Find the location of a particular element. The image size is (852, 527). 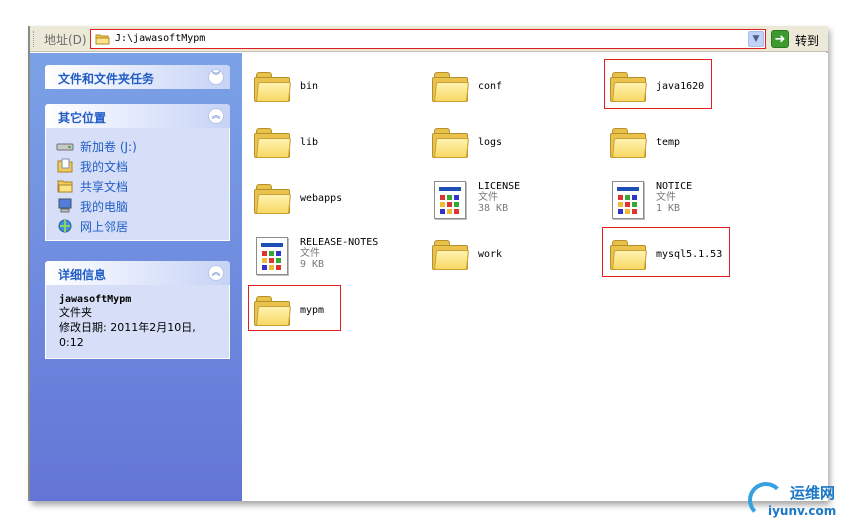

folder-item-webapps: webapps is located at coordinates (297, 199).